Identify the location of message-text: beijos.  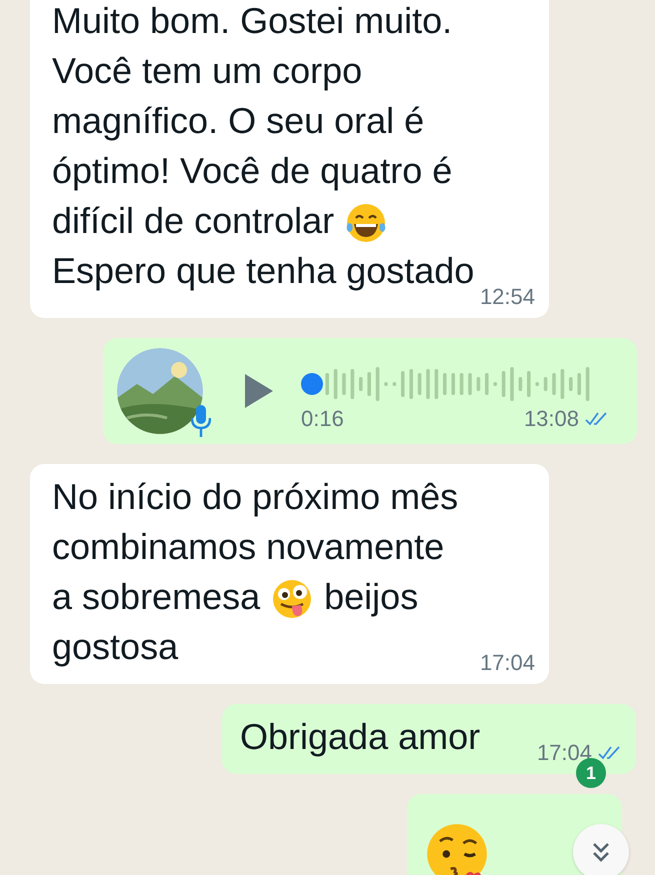
(371, 596).